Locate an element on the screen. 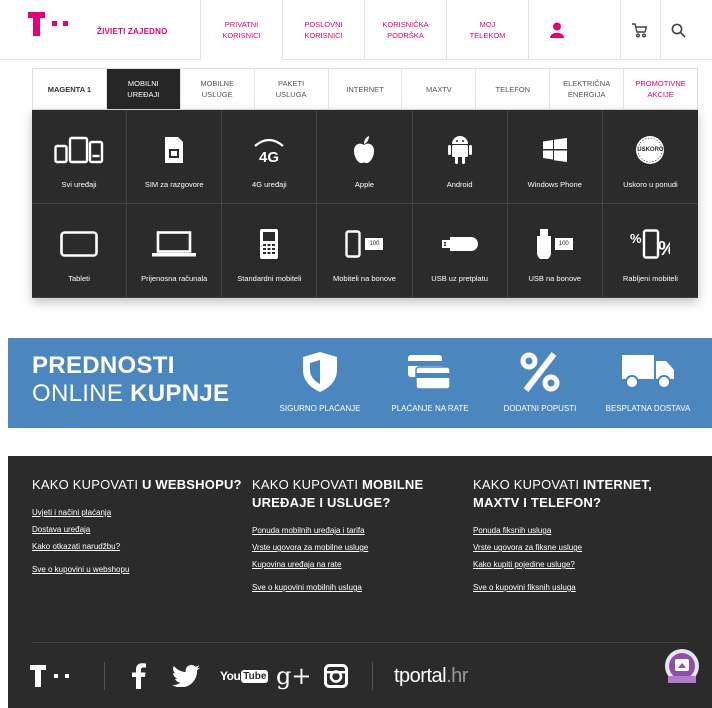 This screenshot has width=712, height=708. category-usb-uz-pretplatu: USB uz pretplatu is located at coordinates (460, 251).